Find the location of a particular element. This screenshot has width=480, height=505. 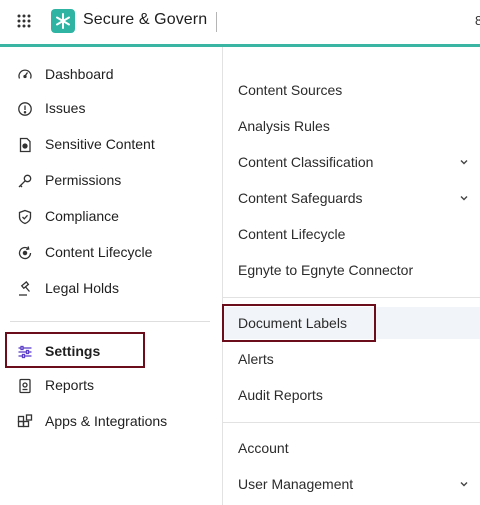

submenu-item-content-sources: Content Sources is located at coordinates (351, 90).